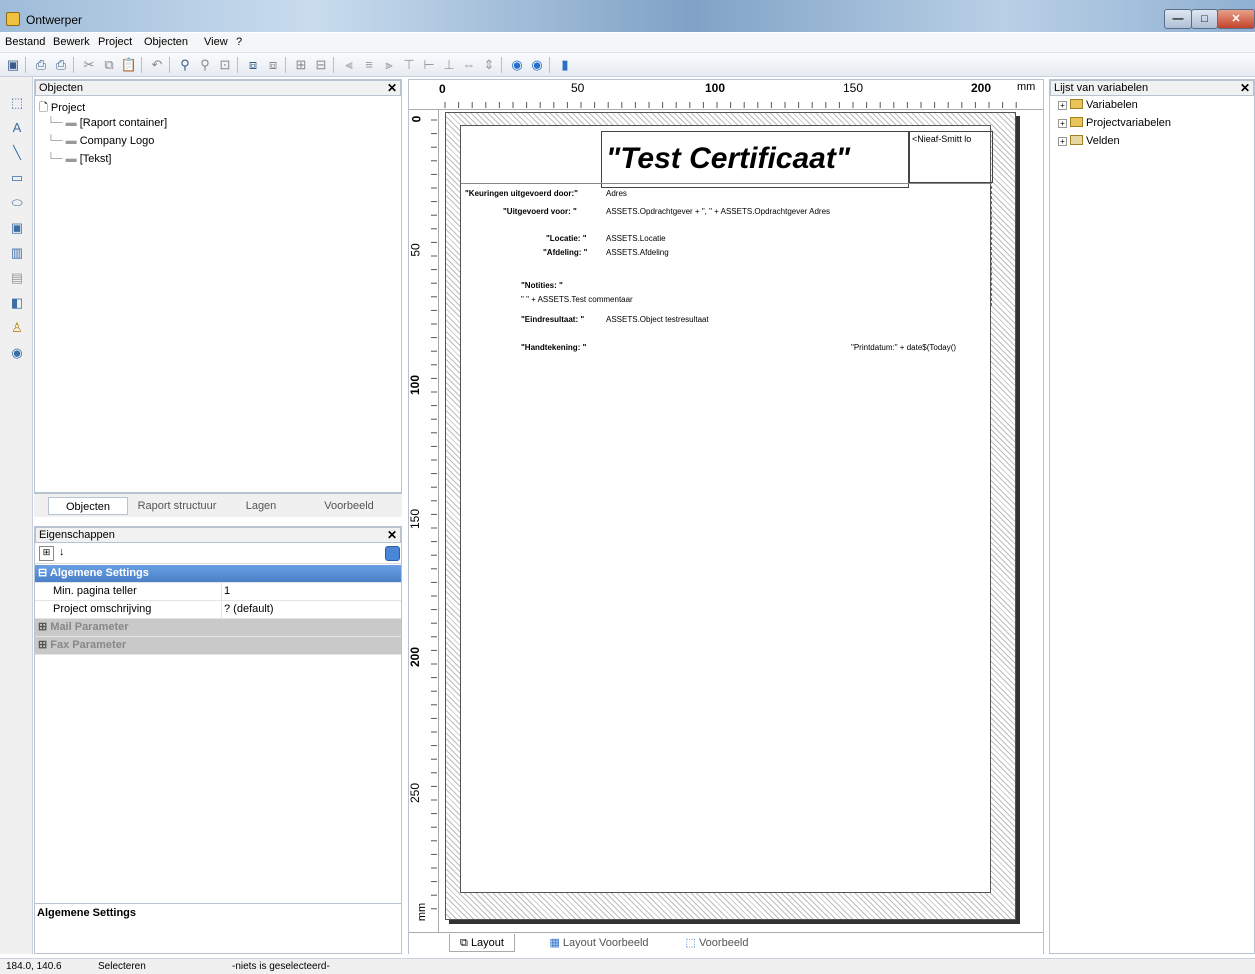  I want to click on tab-layout-voorbeeld: ▦ Layout Voorbeeld, so click(599, 943).